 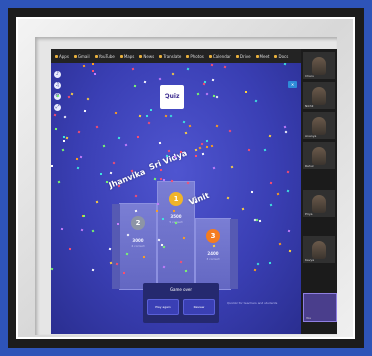 What do you see at coordinates (219, 56) in the screenshot?
I see `bookmark-item: Calendar` at bounding box center [219, 56].